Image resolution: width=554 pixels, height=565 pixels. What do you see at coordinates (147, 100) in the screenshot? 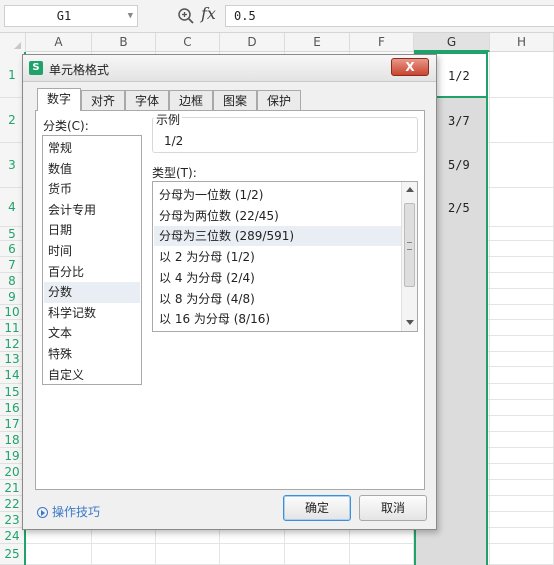
I see `tab-2: 字体` at bounding box center [147, 100].